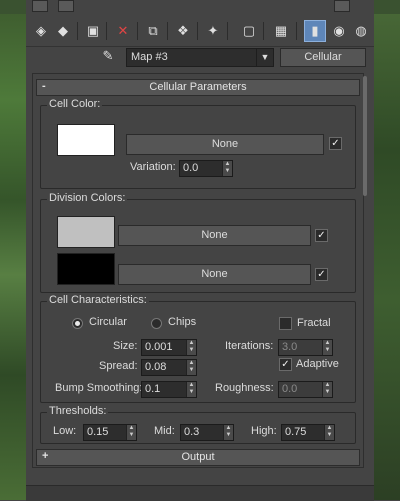  What do you see at coordinates (98, 432) in the screenshot?
I see `low-threshold-value: 0.15` at bounding box center [98, 432].